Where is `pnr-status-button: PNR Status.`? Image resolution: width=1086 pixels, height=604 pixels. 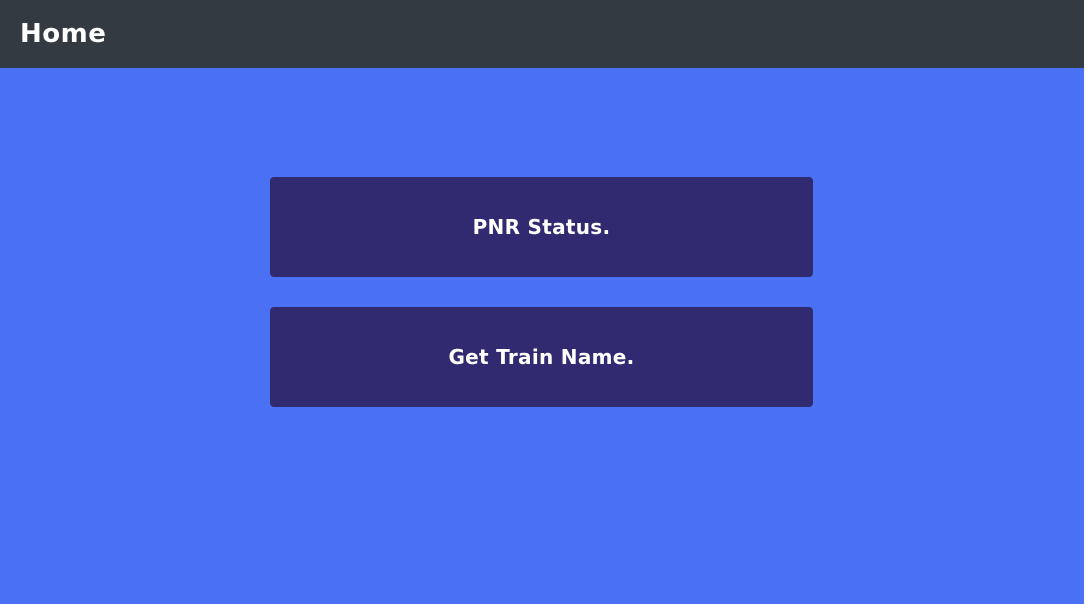
pnr-status-button: PNR Status. is located at coordinates (541, 227).